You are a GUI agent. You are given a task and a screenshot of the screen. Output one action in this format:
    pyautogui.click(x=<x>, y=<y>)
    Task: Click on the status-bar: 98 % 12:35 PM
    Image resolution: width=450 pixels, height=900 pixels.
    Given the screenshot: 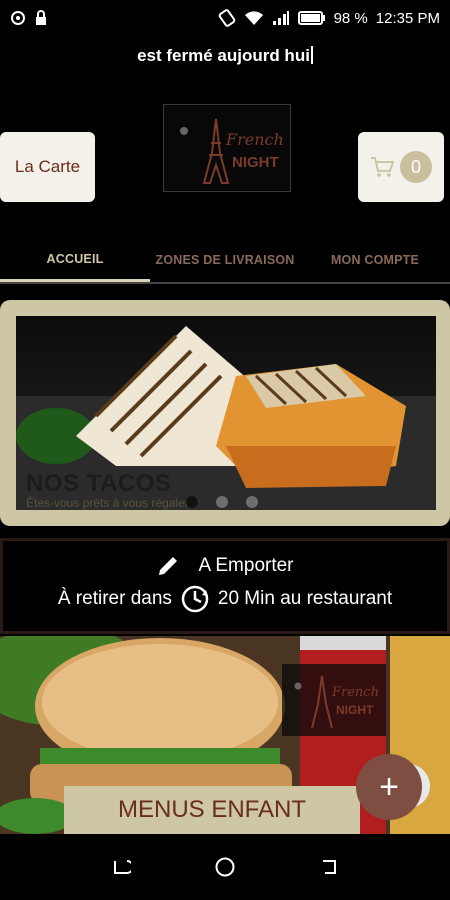 What is the action you would take?
    pyautogui.click(x=225, y=18)
    